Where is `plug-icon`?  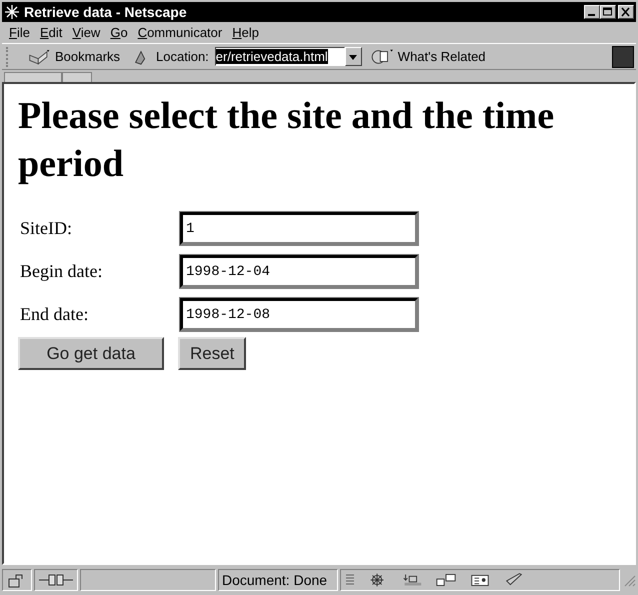
plug-icon is located at coordinates (56, 580).